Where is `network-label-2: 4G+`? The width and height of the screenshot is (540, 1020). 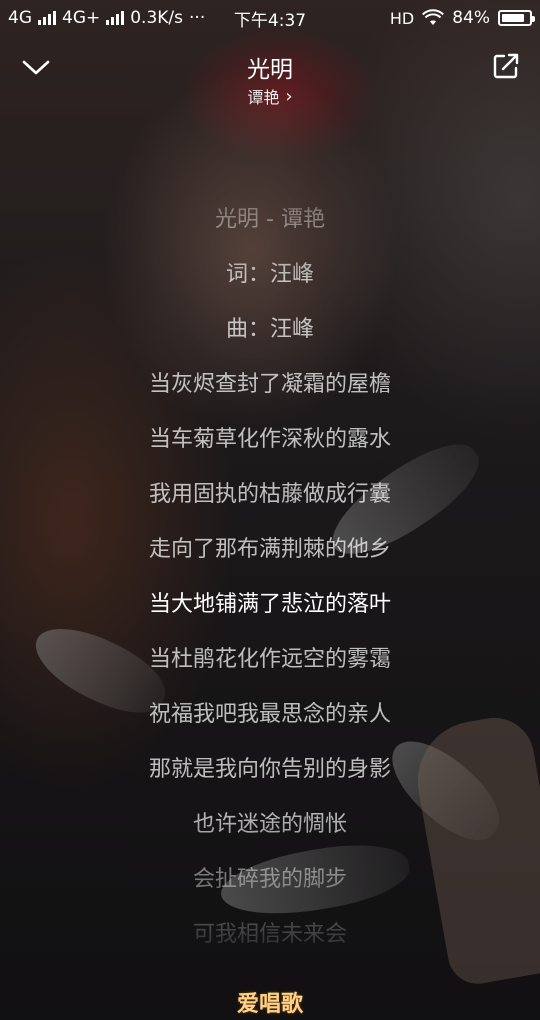 network-label-2: 4G+ is located at coordinates (81, 18).